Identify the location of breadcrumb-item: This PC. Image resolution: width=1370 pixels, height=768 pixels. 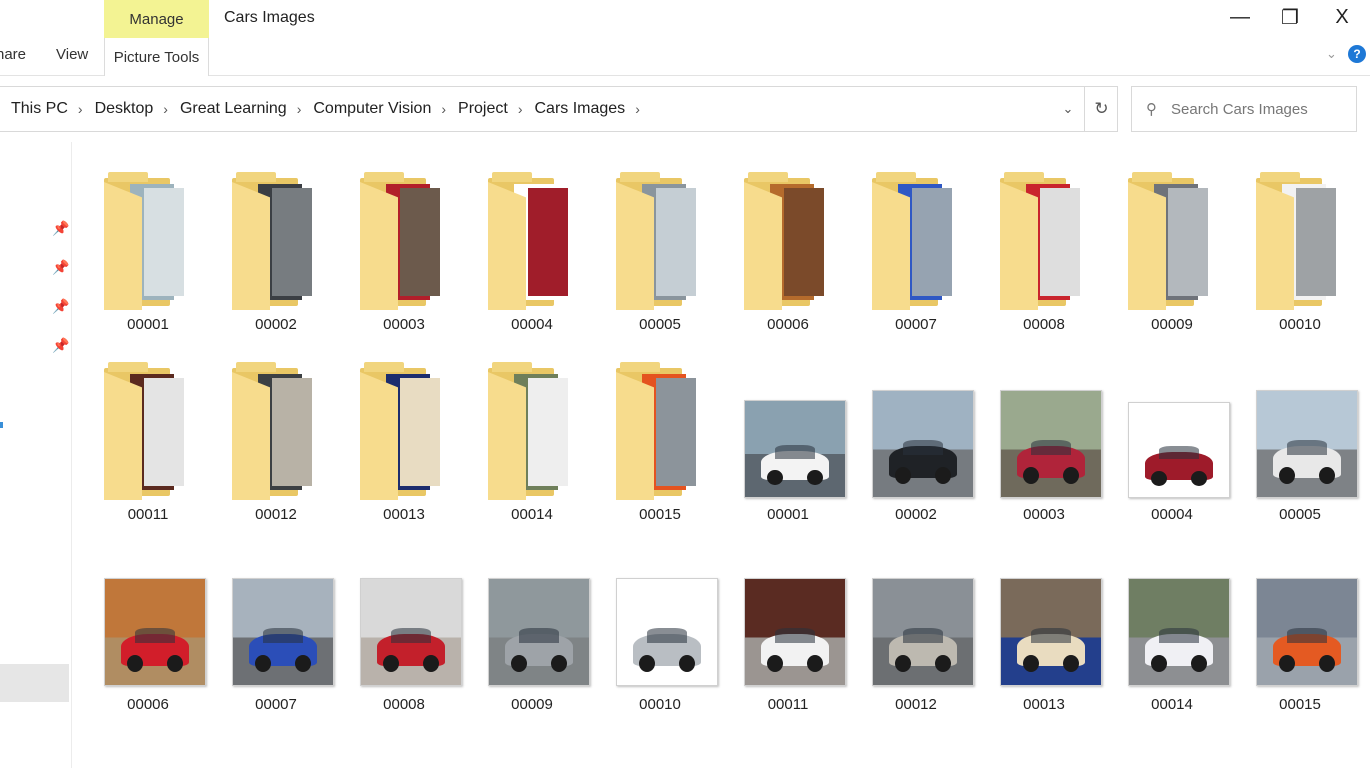
(39, 109).